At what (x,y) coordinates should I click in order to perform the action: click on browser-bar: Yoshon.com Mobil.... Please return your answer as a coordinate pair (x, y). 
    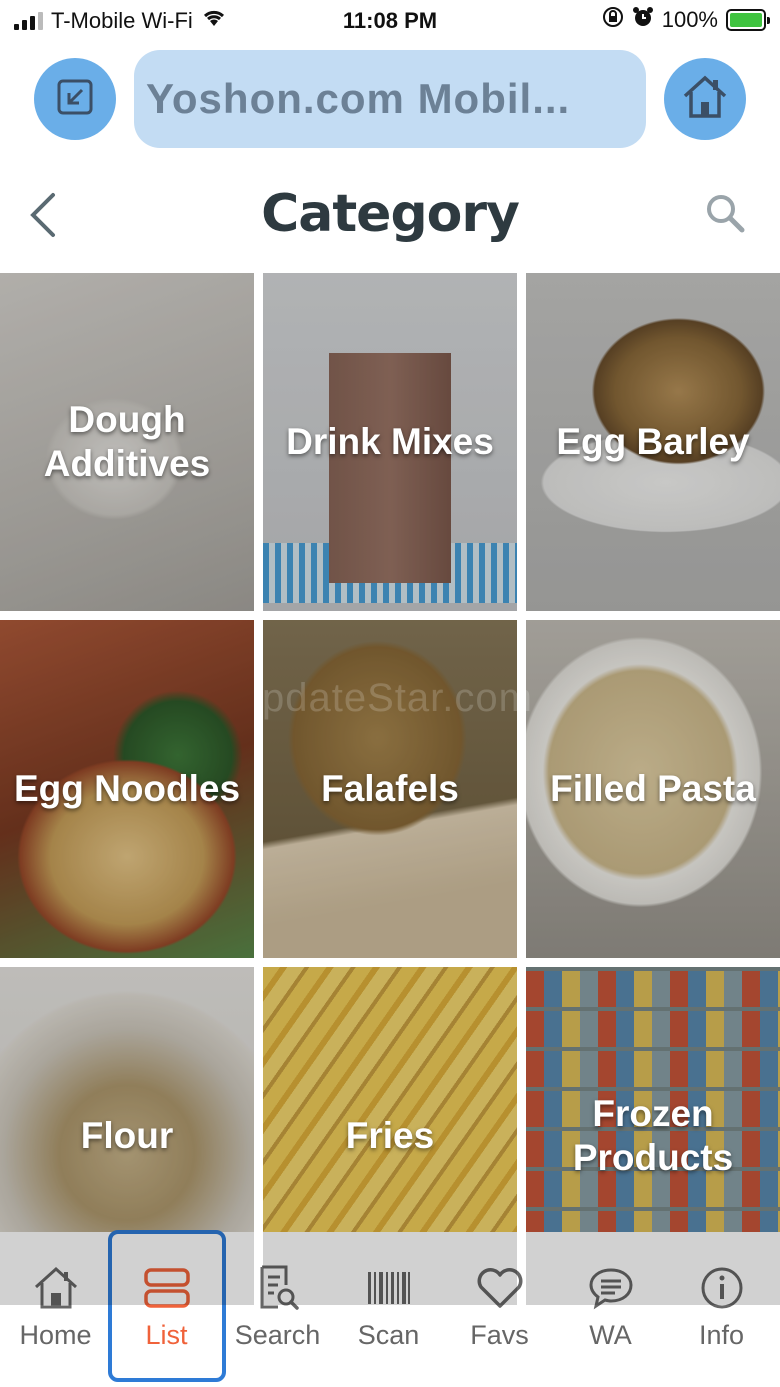
    Looking at the image, I should click on (390, 100).